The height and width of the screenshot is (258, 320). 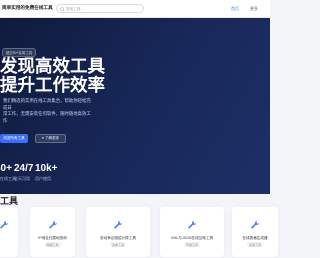 What do you see at coordinates (118, 232) in the screenshot?
I see `tool-card: 劳动争议赔偿计算工具 法律工具` at bounding box center [118, 232].